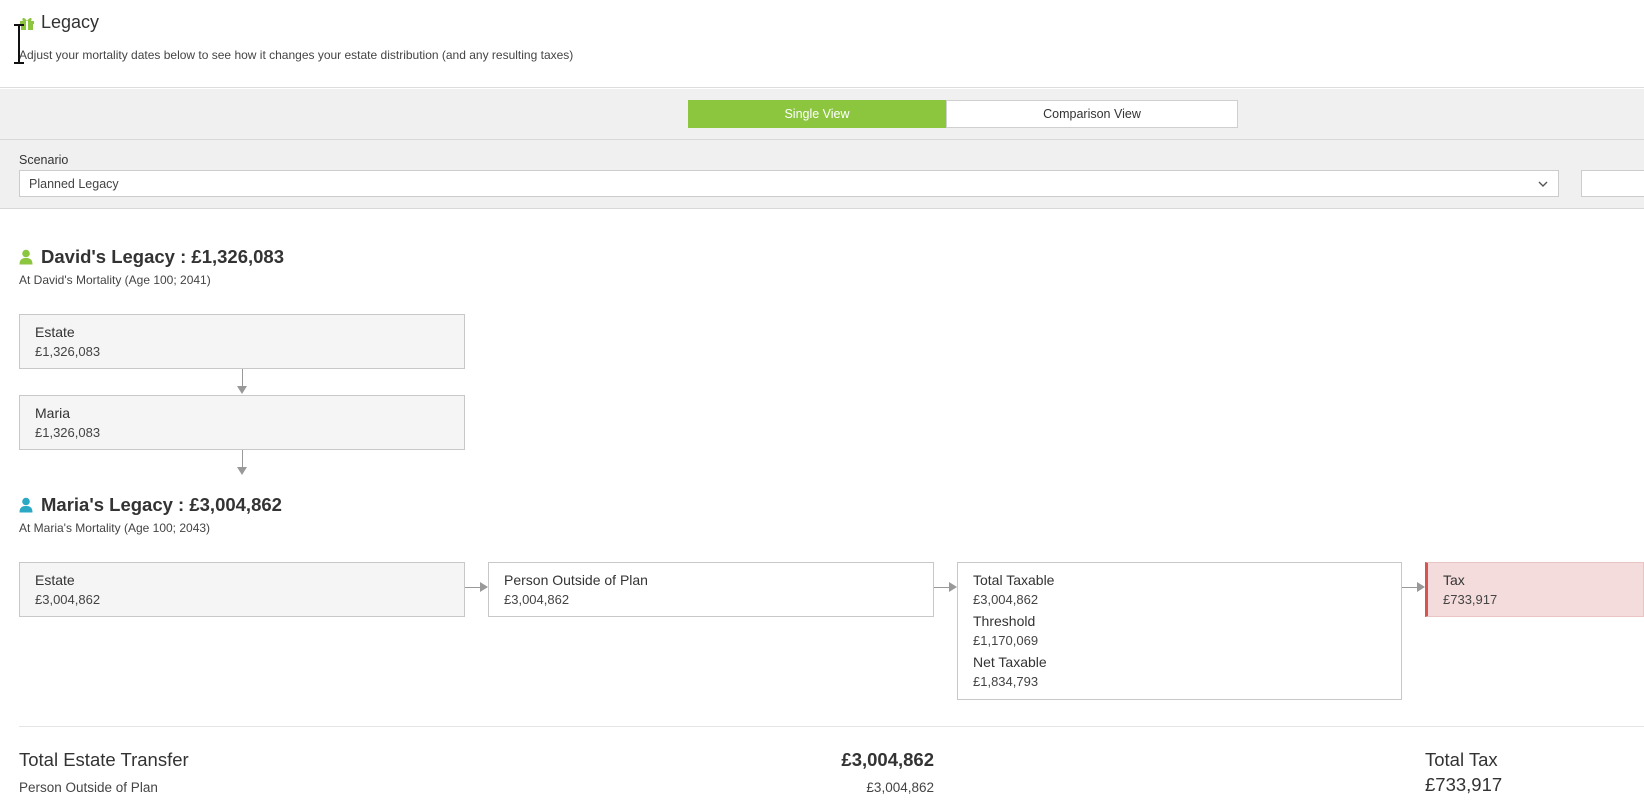 The image size is (1644, 805). Describe the element at coordinates (789, 183) in the screenshot. I see `scenario-select: Planned Legacy` at that location.